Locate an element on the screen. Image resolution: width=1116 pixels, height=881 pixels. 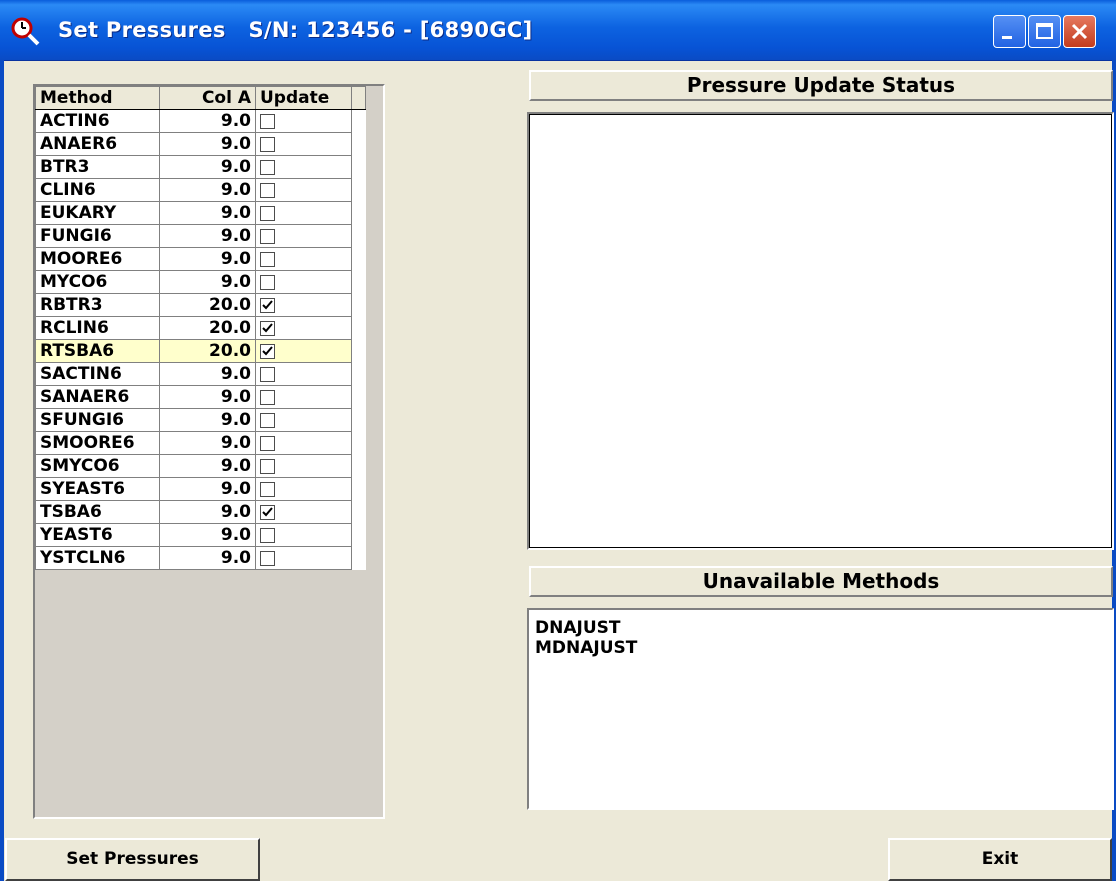
minimize-button is located at coordinates (1009, 31).